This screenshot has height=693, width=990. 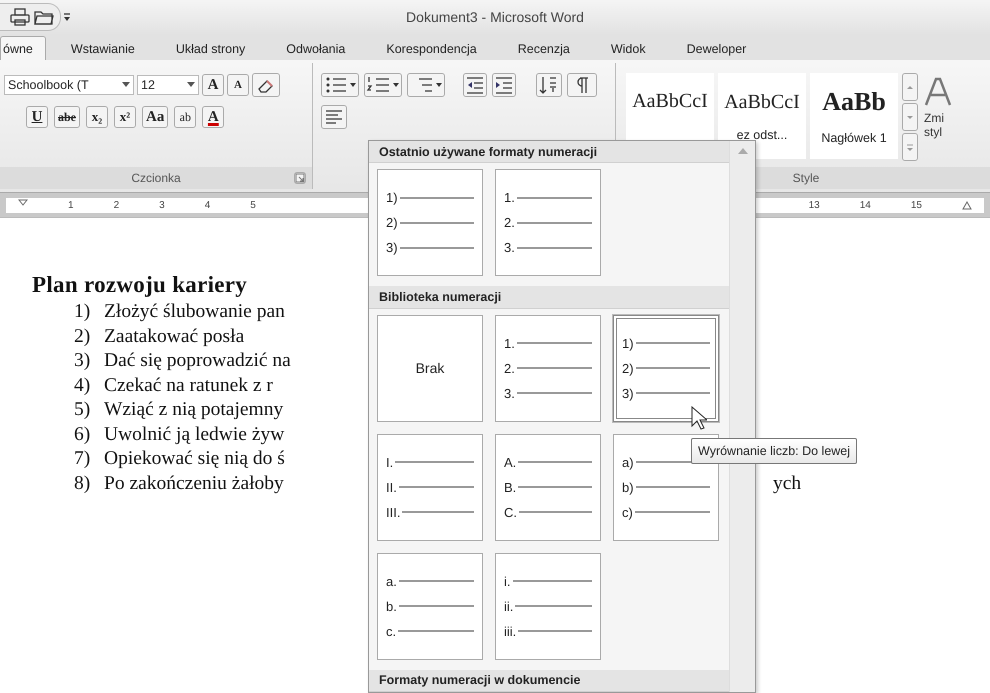 I want to click on ribbon-tab: Odwołania, so click(x=316, y=48).